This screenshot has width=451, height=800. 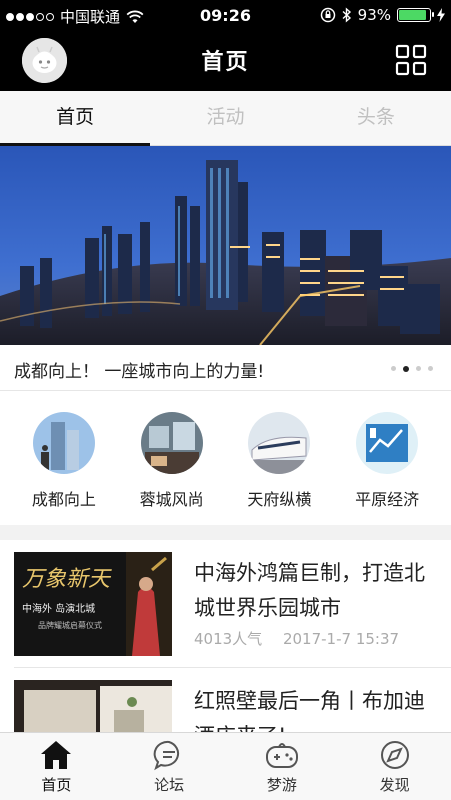 What do you see at coordinates (228, 639) in the screenshot?
I see `article-views: 4013人气` at bounding box center [228, 639].